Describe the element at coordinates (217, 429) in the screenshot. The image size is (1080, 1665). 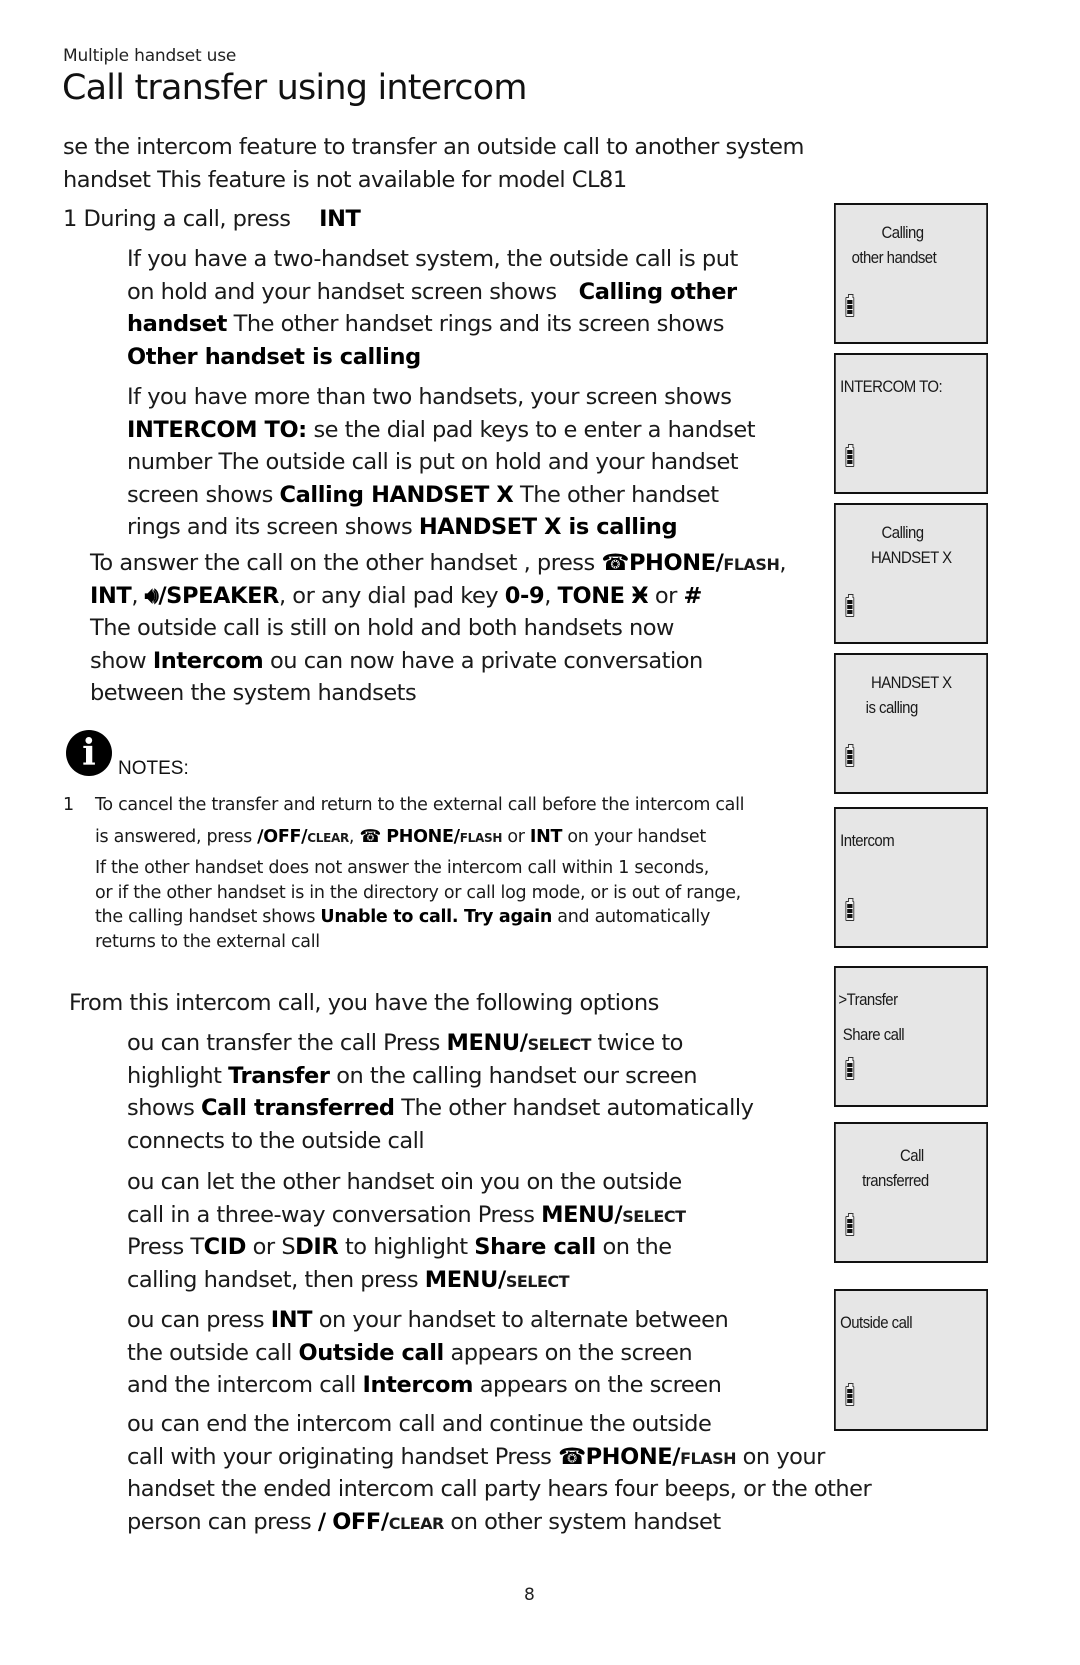
I see `screen-message: INTERCOM TO:` at that location.